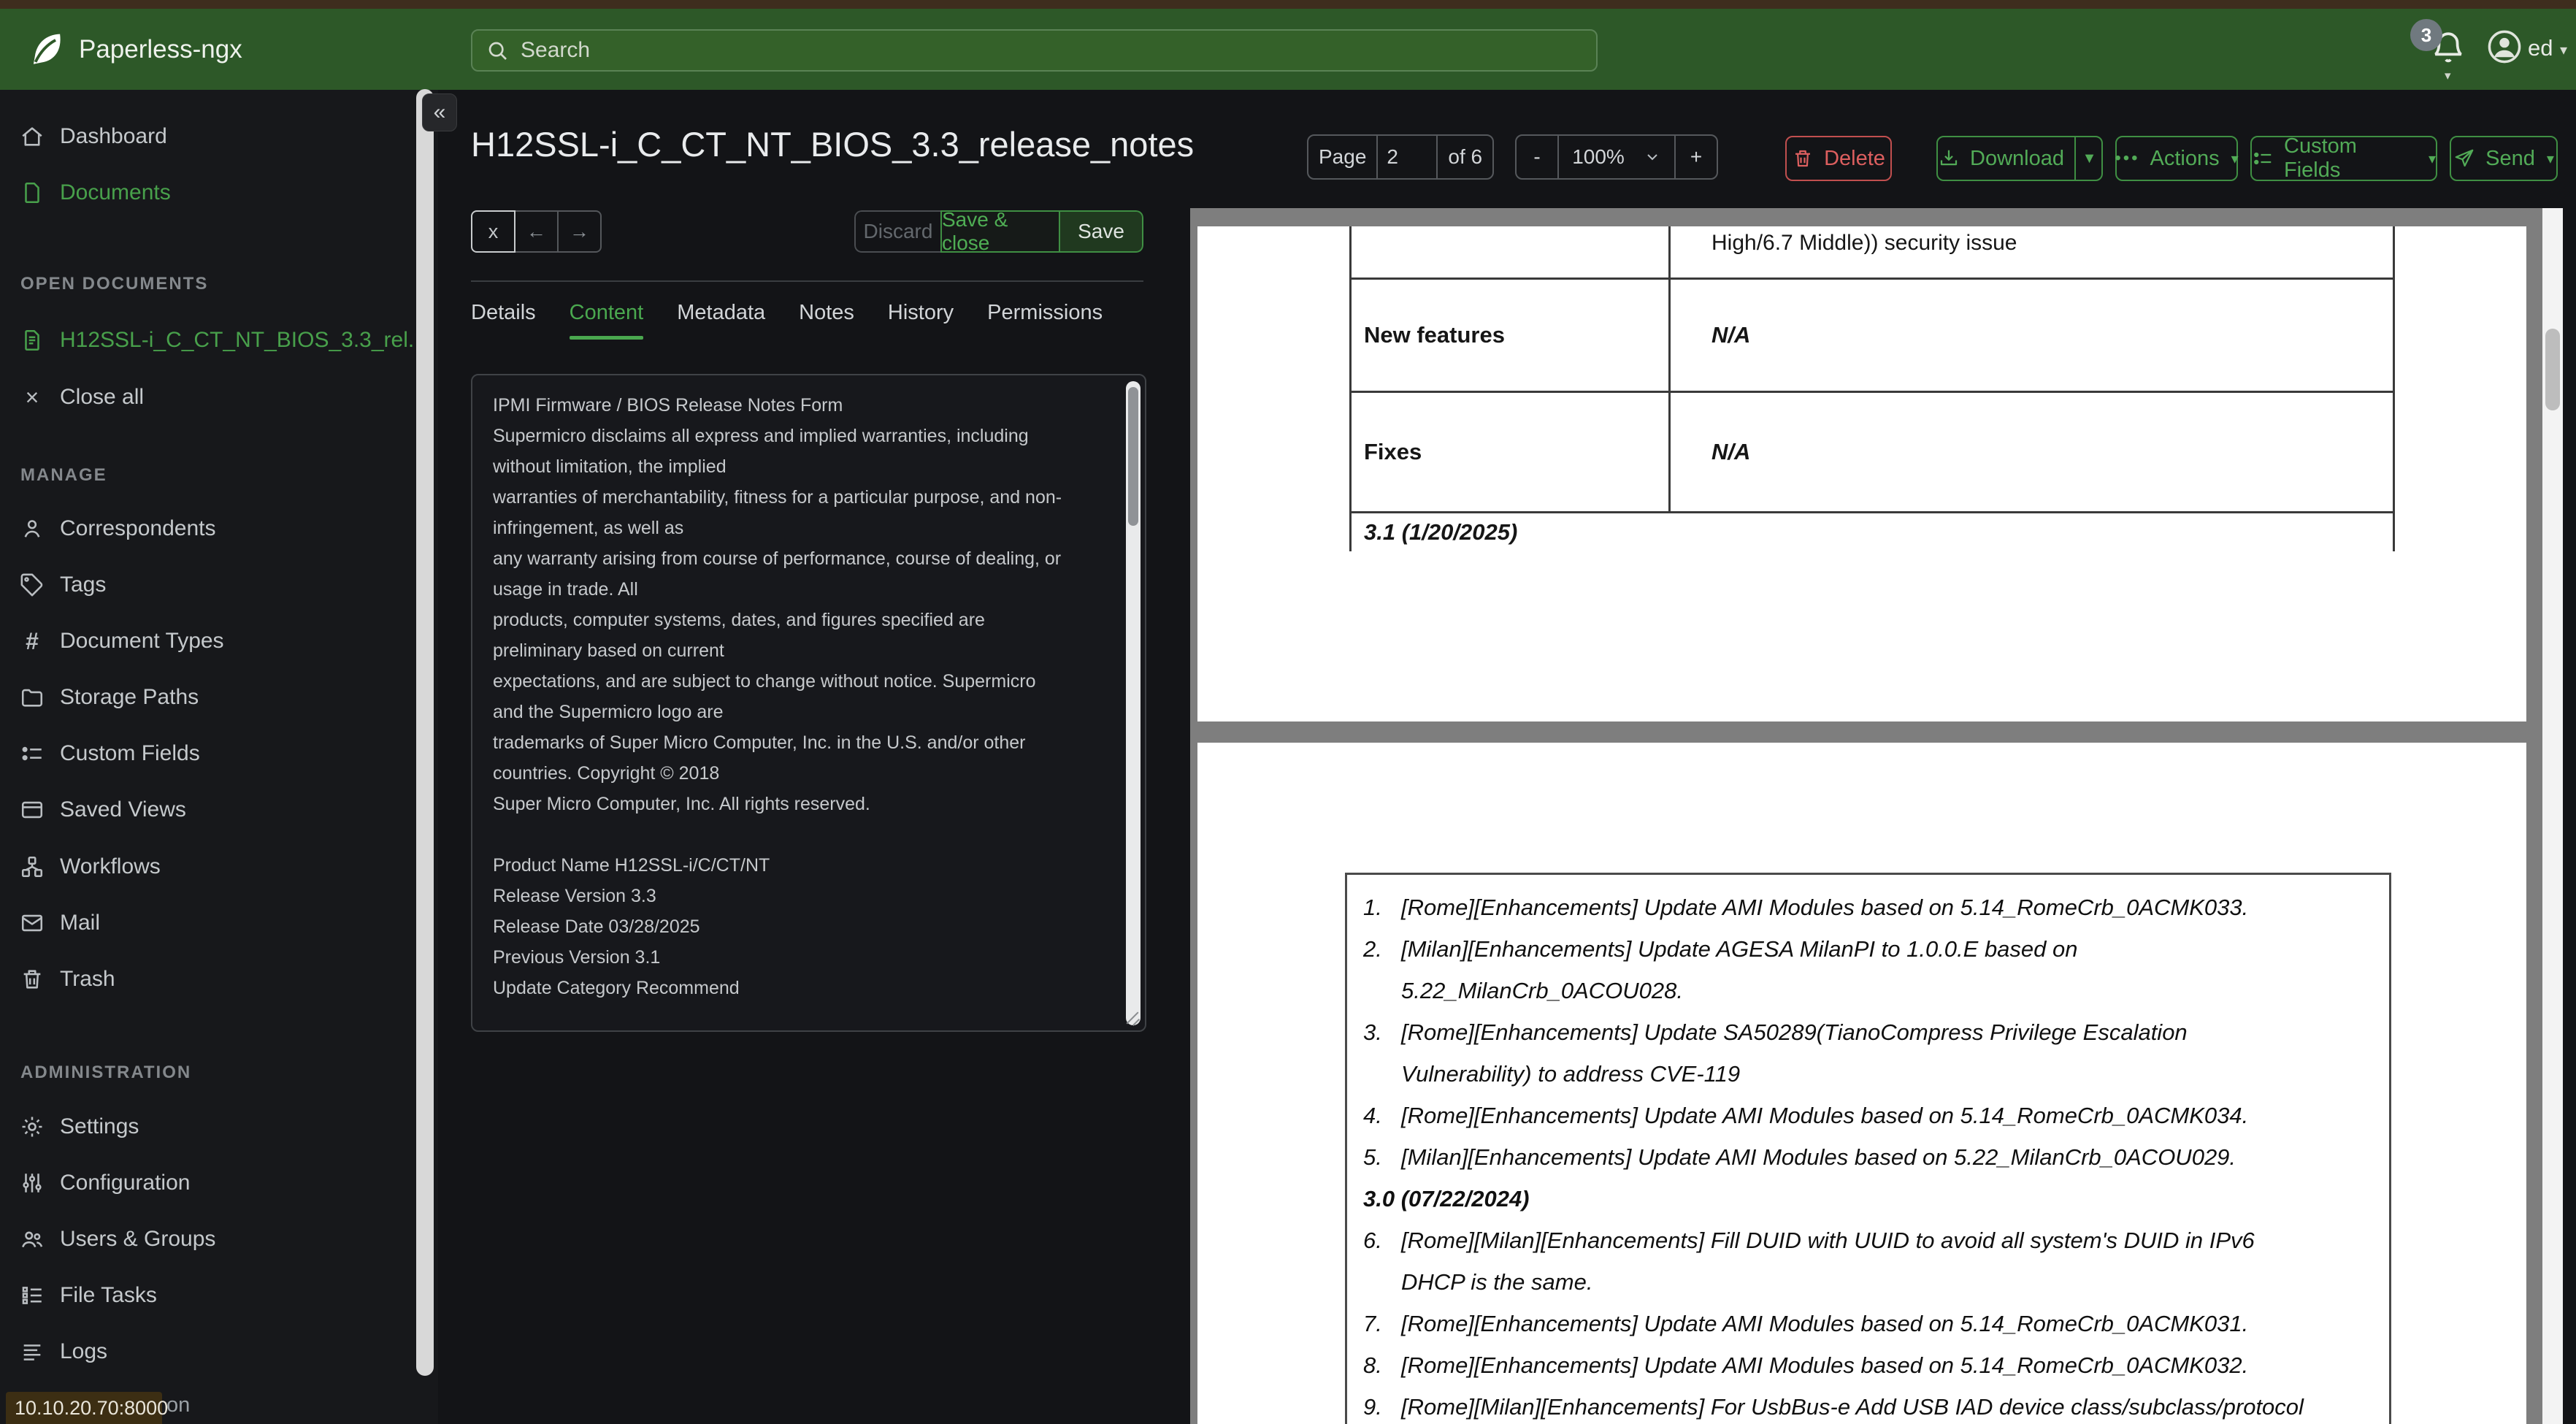  I want to click on sidebar-item-saved-views: Saved Views, so click(207, 810).